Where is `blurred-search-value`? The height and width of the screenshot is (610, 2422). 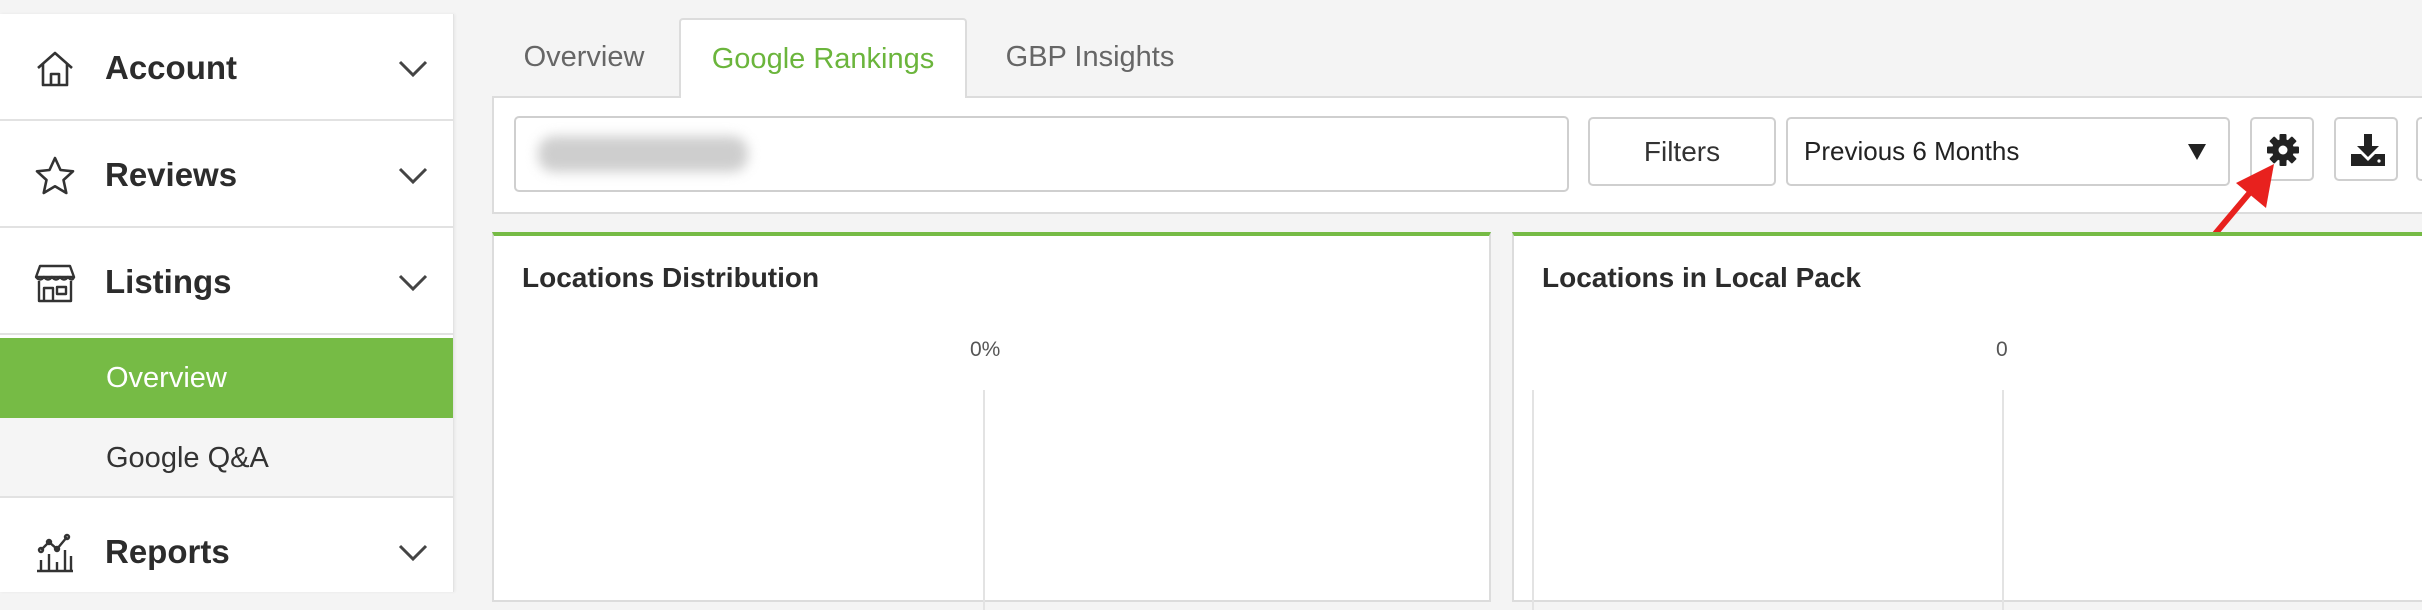 blurred-search-value is located at coordinates (643, 154).